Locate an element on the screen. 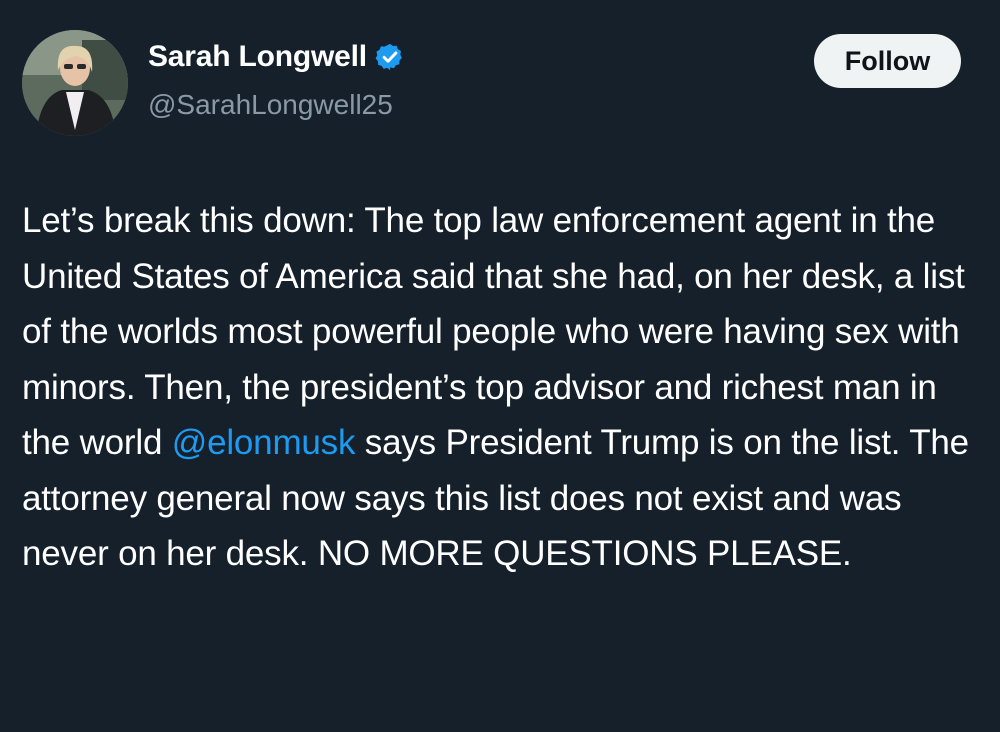 This screenshot has width=1000, height=732. author-avatar is located at coordinates (75, 83).